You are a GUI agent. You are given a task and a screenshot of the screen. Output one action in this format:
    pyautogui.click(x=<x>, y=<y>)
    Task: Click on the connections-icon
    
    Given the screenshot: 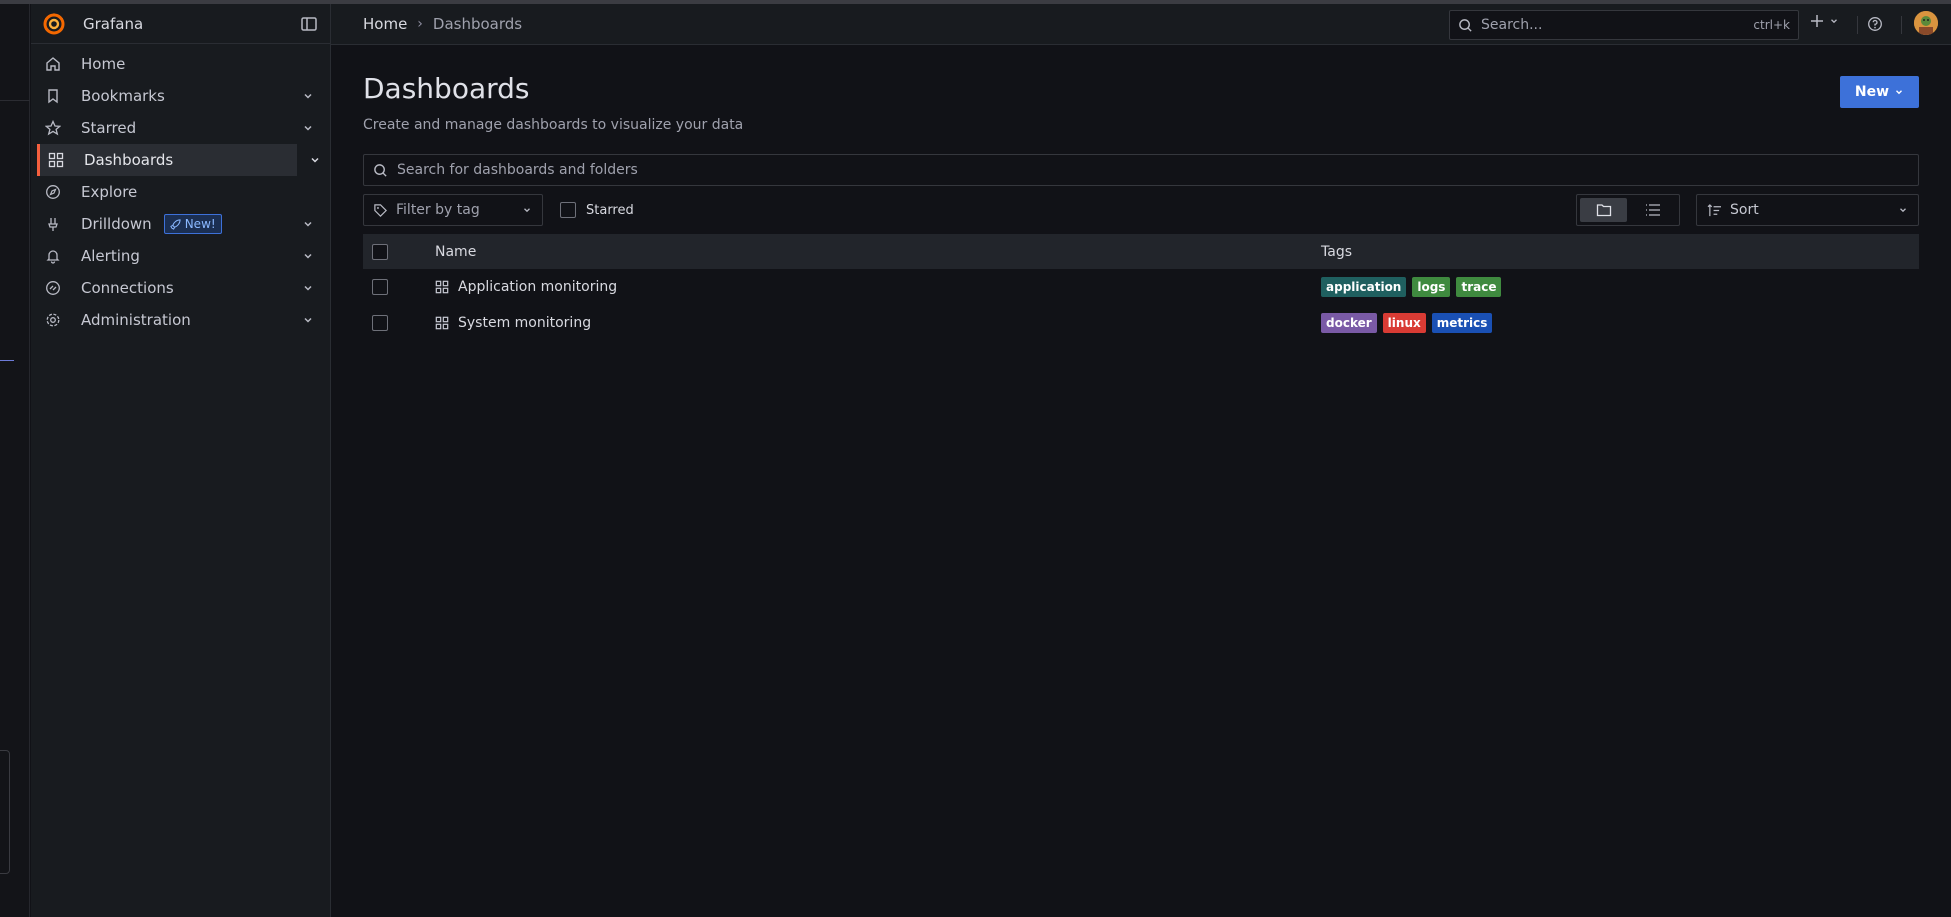 What is the action you would take?
    pyautogui.click(x=53, y=288)
    